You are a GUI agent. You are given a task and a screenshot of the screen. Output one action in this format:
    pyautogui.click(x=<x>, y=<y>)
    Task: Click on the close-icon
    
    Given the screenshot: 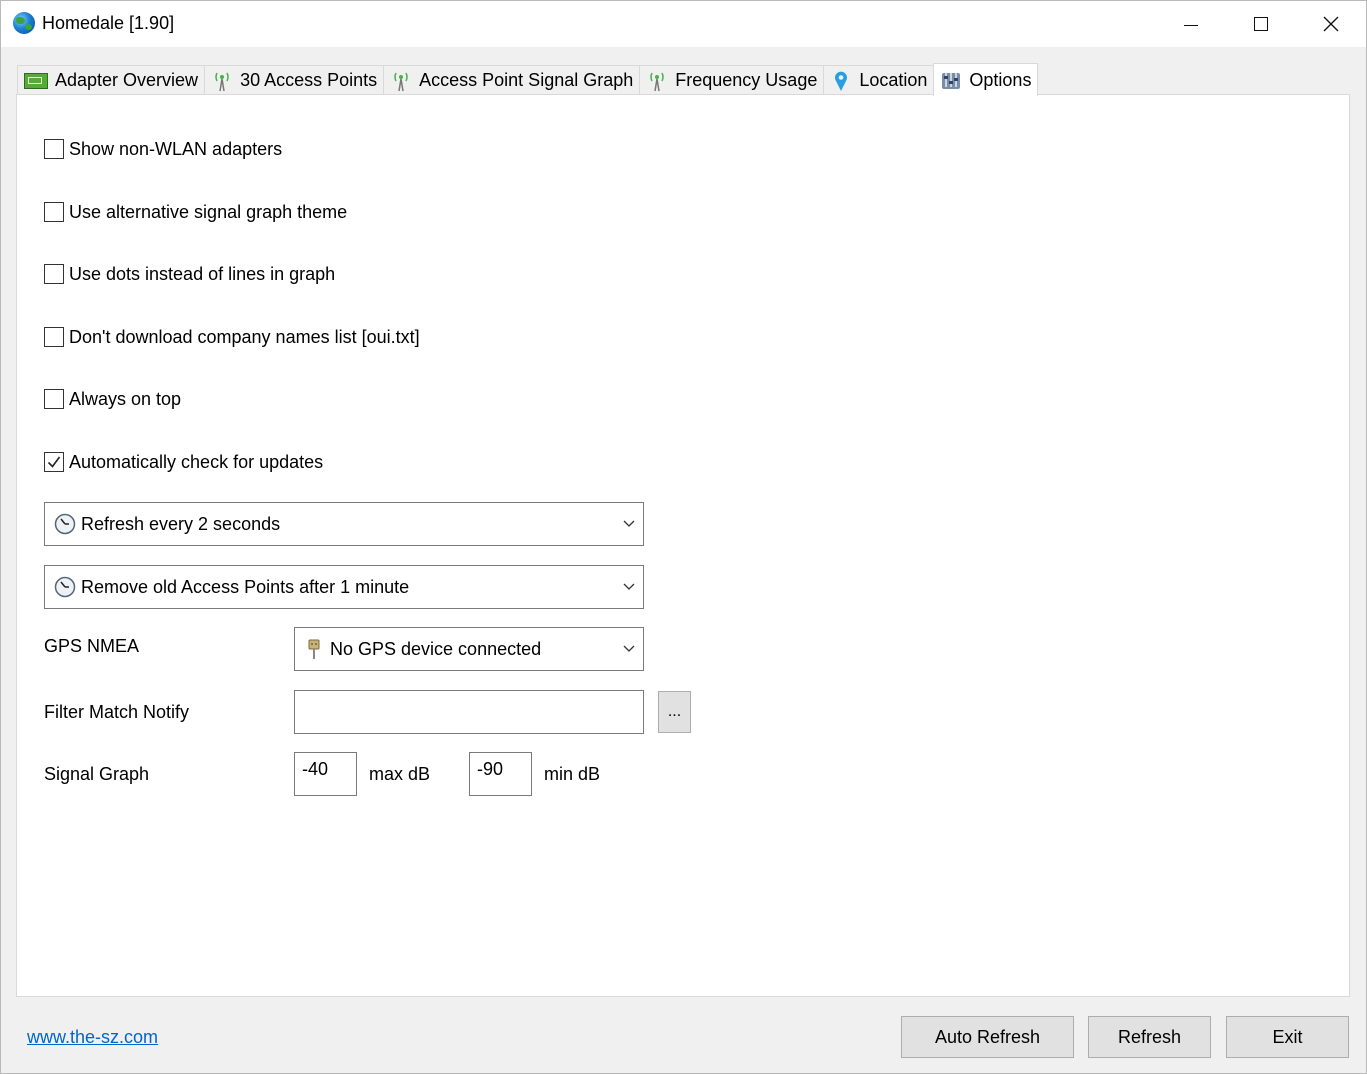 What is the action you would take?
    pyautogui.click(x=1331, y=24)
    